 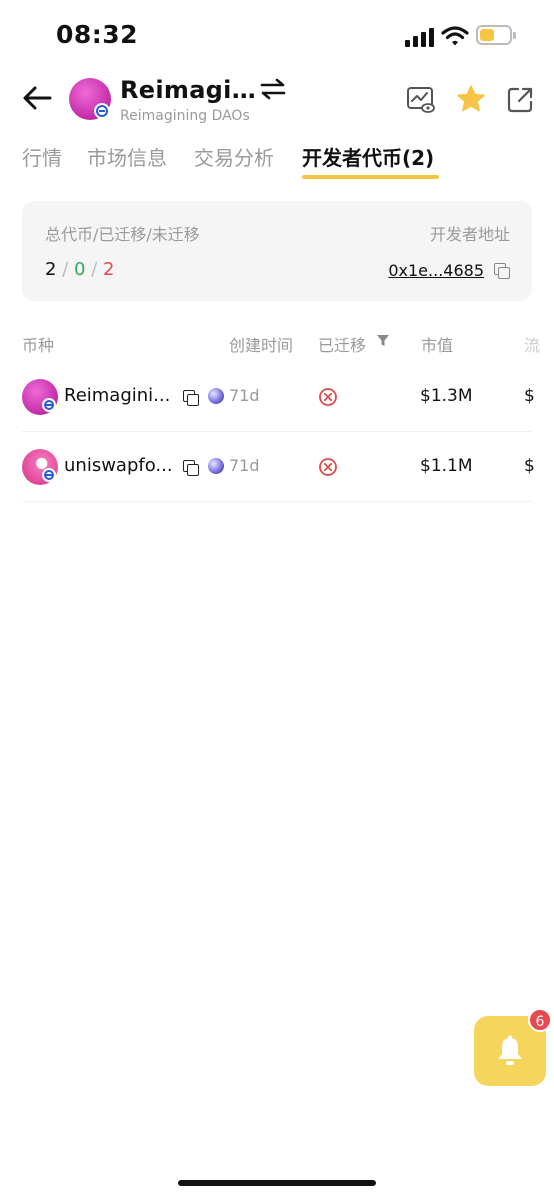 What do you see at coordinates (446, 396) in the screenshot?
I see `market-cap: $1.3M` at bounding box center [446, 396].